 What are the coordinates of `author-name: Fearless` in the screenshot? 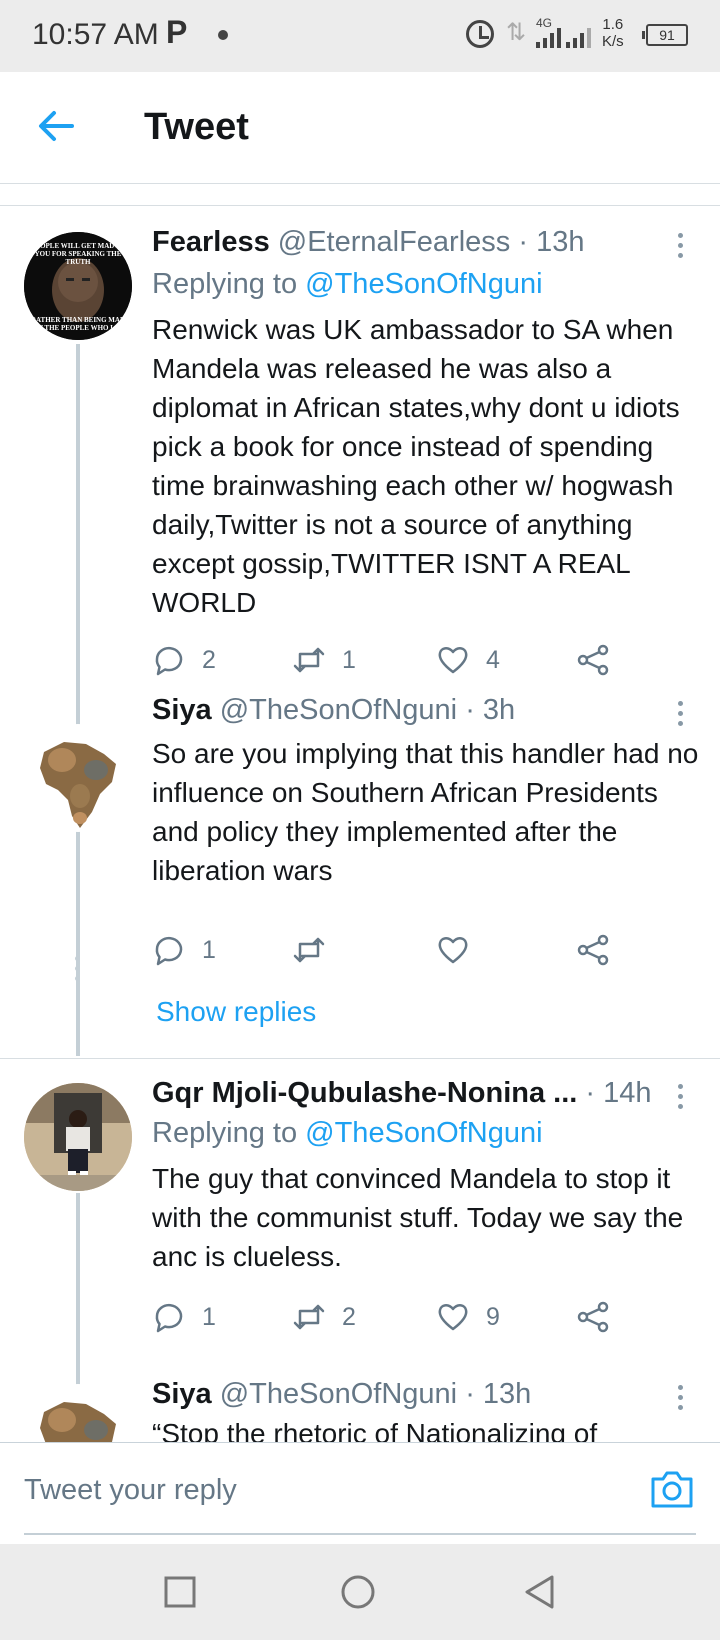 It's located at (211, 242).